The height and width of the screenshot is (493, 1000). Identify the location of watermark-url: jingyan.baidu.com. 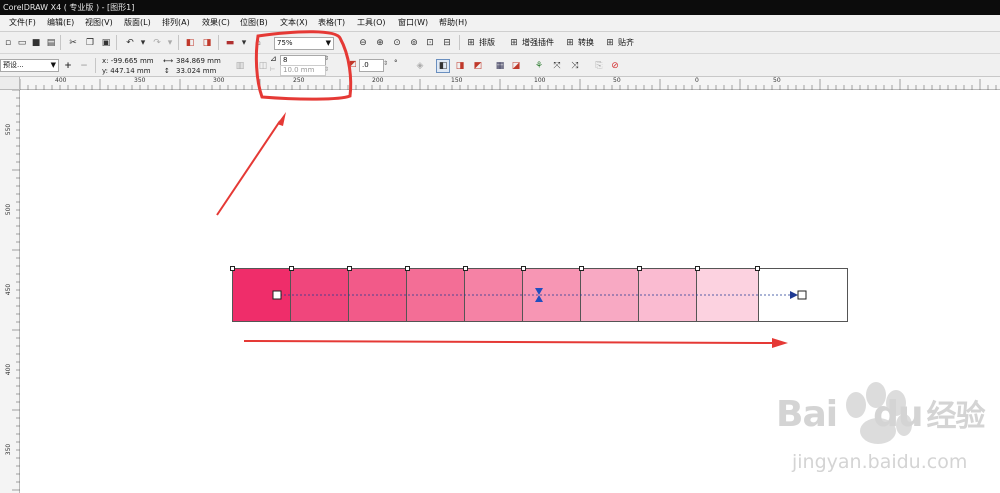
(880, 462).